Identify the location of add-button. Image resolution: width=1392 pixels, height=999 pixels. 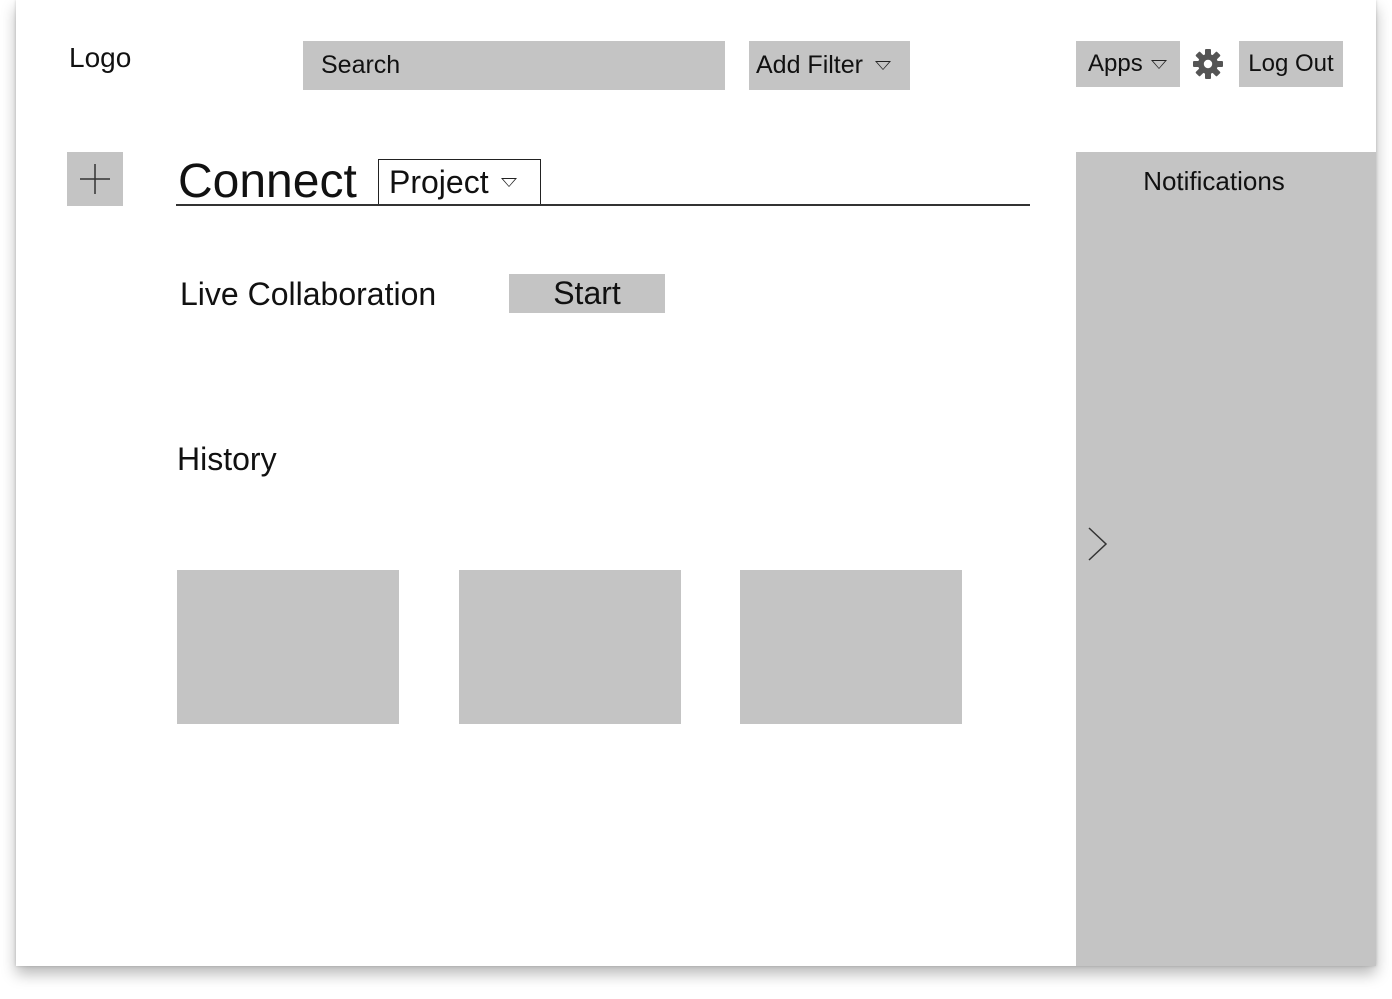
(95, 179).